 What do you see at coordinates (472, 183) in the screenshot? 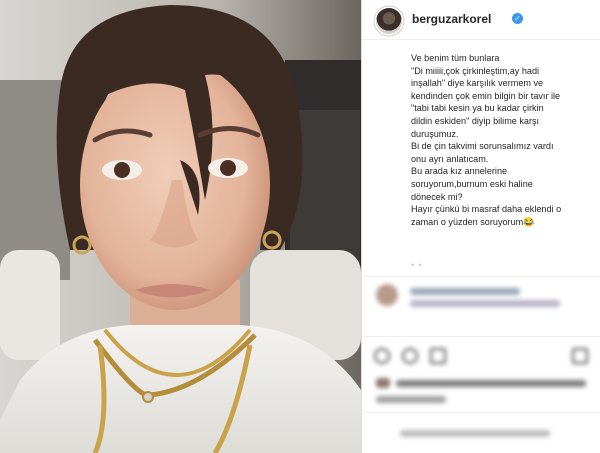
I see `caption-line: soruyorum,burnum eski haline` at bounding box center [472, 183].